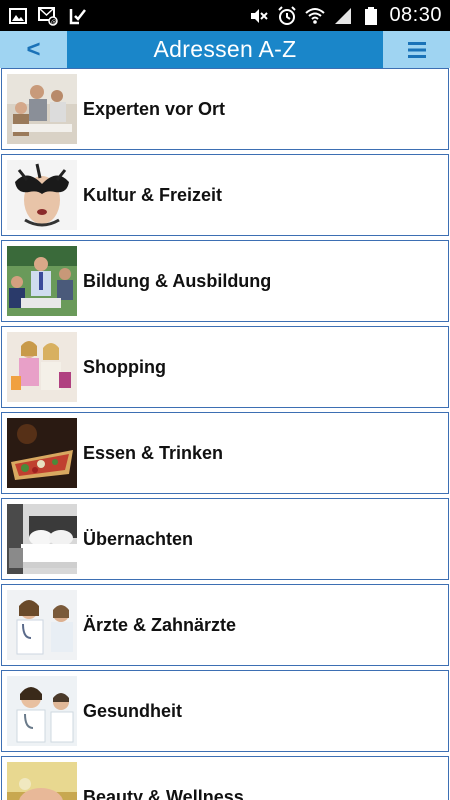 This screenshot has height=800, width=450. Describe the element at coordinates (225, 195) in the screenshot. I see `list-item-kultur: Kultur & Freizeit` at that location.